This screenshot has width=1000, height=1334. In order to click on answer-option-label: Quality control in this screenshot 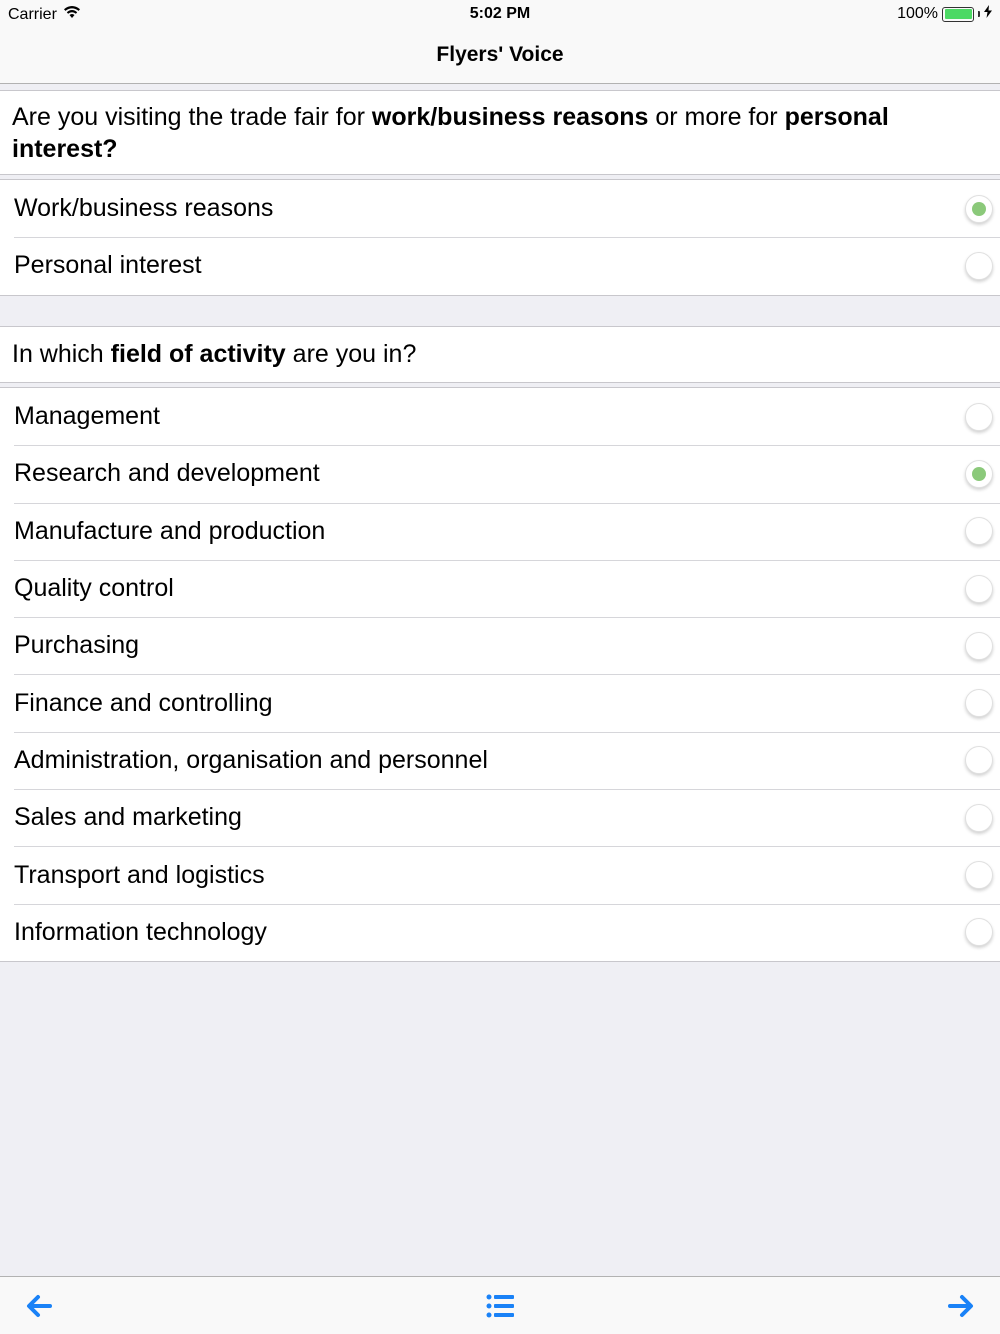, I will do `click(94, 588)`.